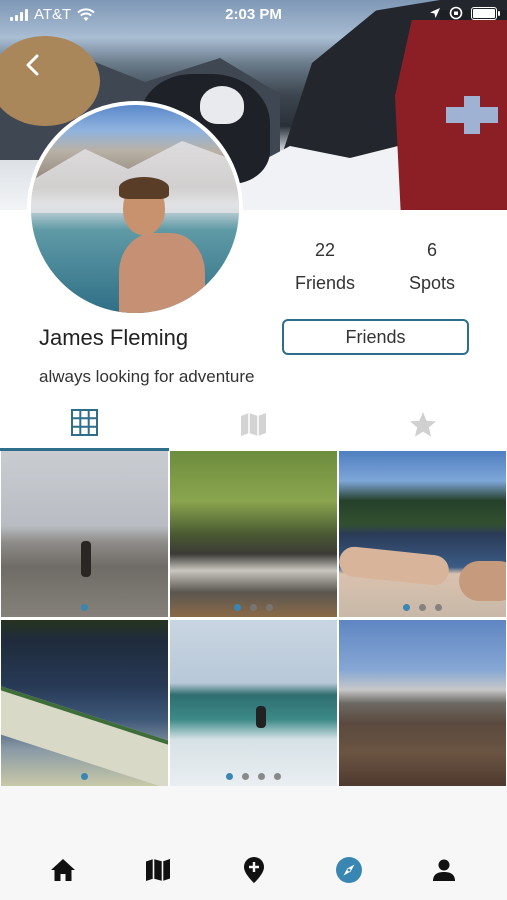 The height and width of the screenshot is (900, 507). I want to click on tab-map, so click(253, 424).